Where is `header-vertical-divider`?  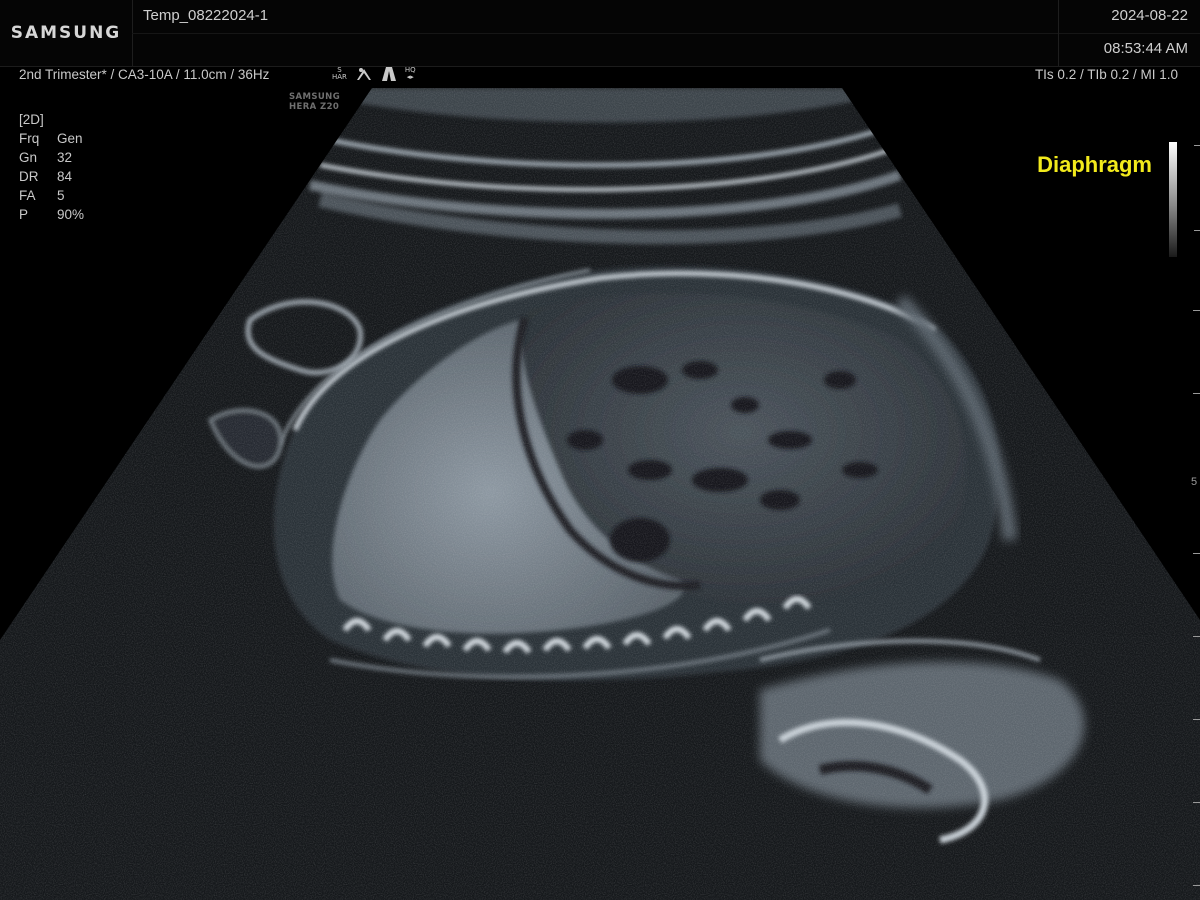 header-vertical-divider is located at coordinates (1058, 33).